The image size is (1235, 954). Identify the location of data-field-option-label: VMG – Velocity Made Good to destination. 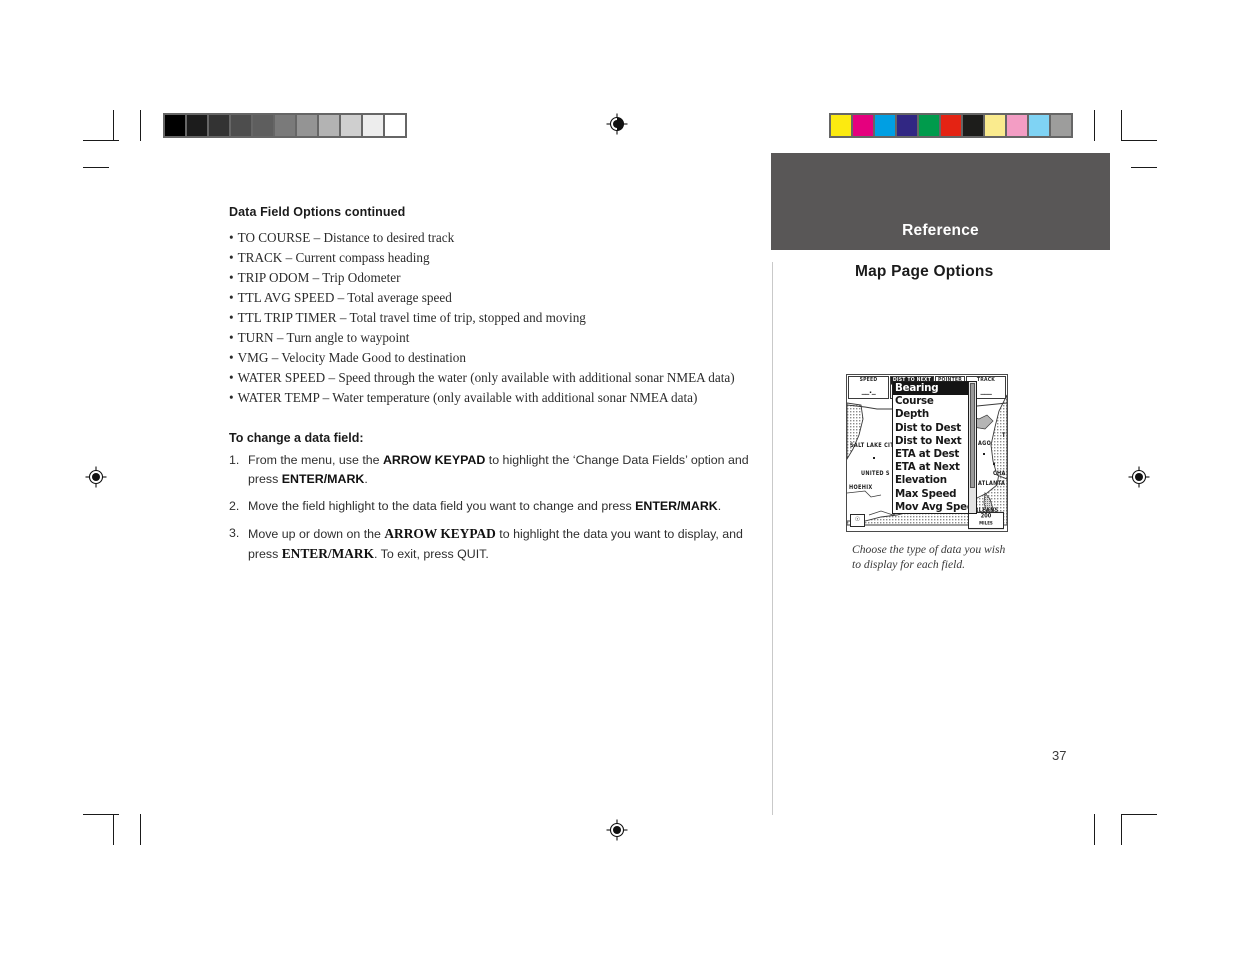
(351, 357).